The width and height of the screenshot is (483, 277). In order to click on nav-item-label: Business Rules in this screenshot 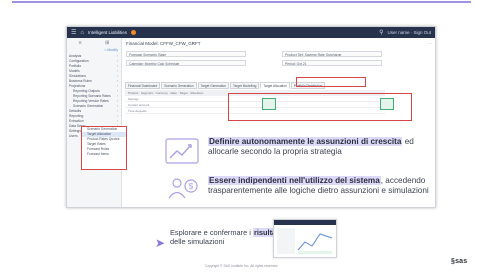, I will do `click(80, 81)`.